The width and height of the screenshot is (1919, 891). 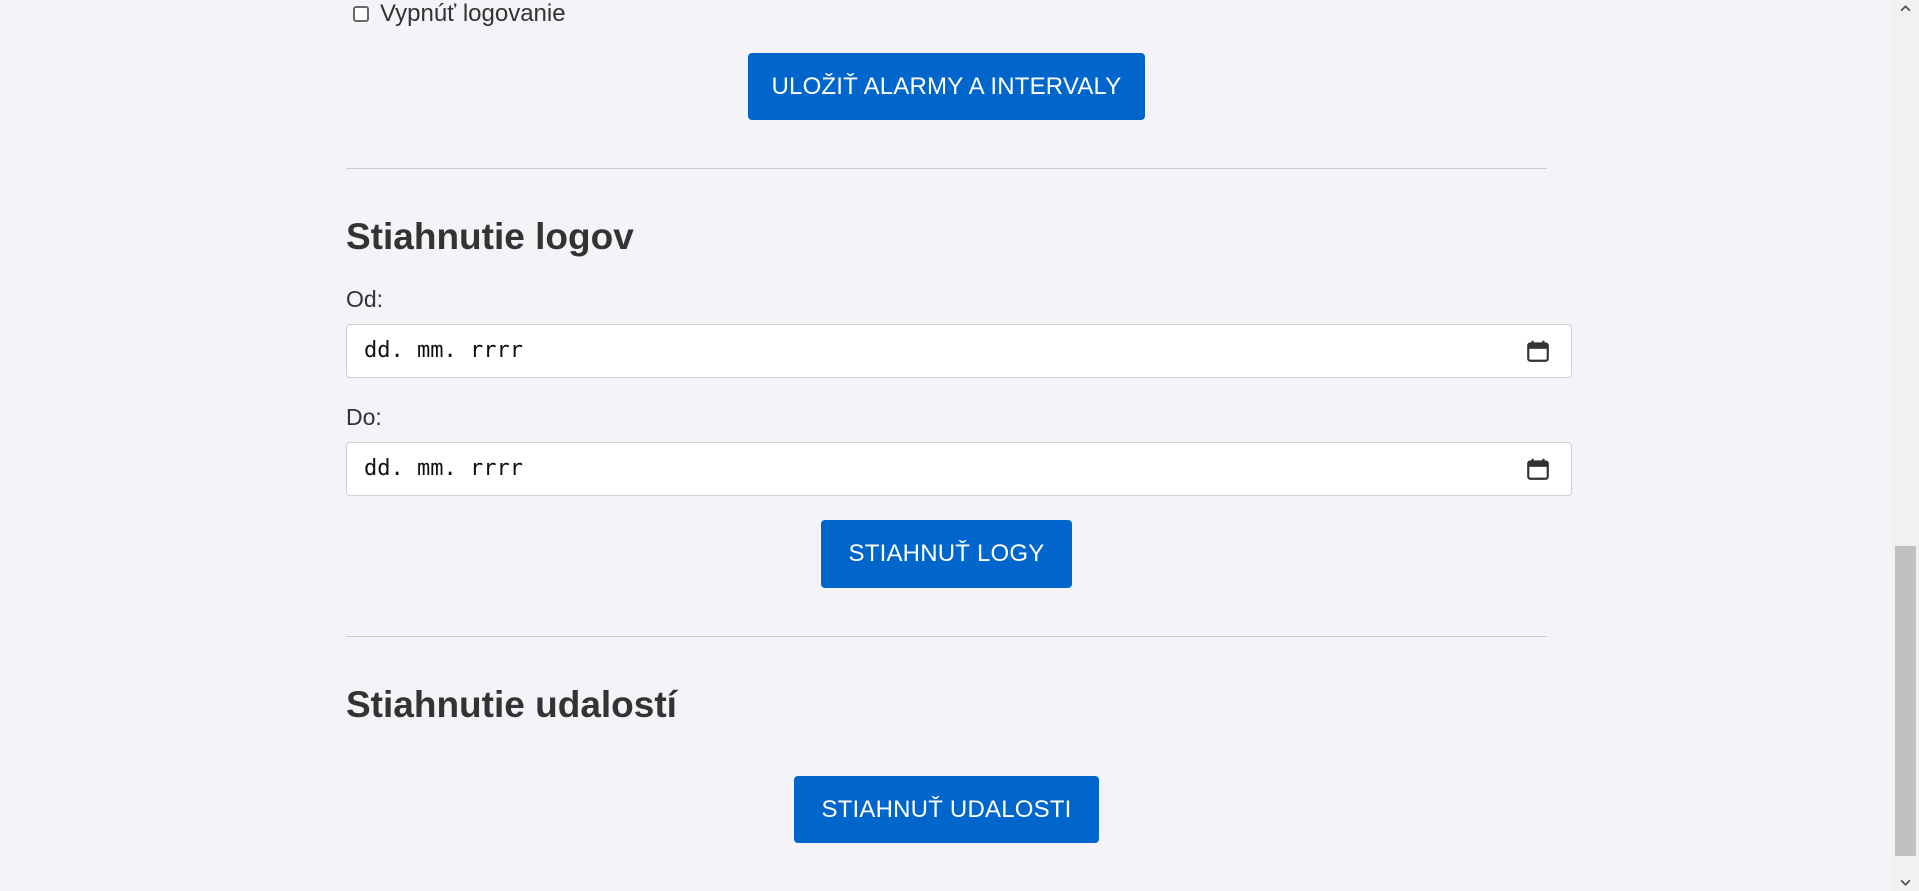 I want to click on to-date-label: Do:, so click(x=364, y=417).